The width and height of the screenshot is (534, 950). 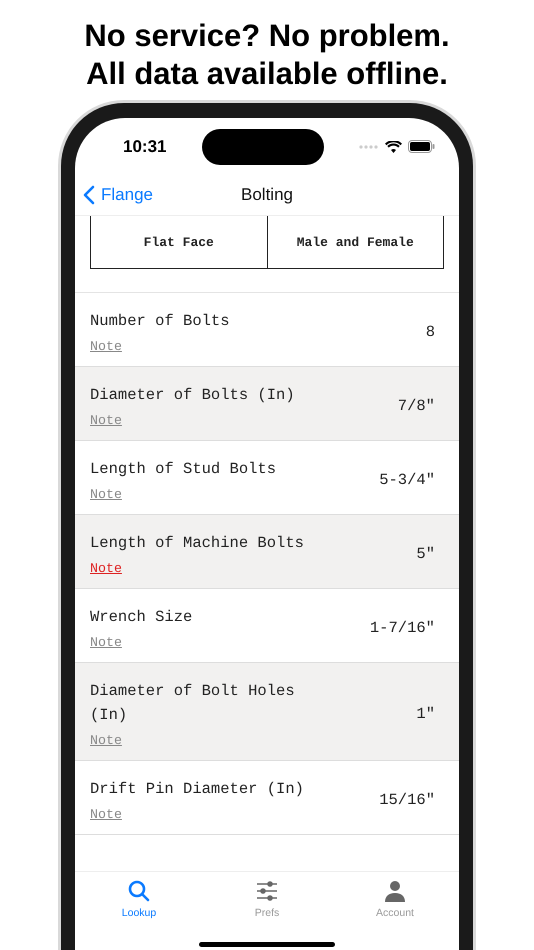 I want to click on segment-button: Male and Female, so click(x=356, y=242).